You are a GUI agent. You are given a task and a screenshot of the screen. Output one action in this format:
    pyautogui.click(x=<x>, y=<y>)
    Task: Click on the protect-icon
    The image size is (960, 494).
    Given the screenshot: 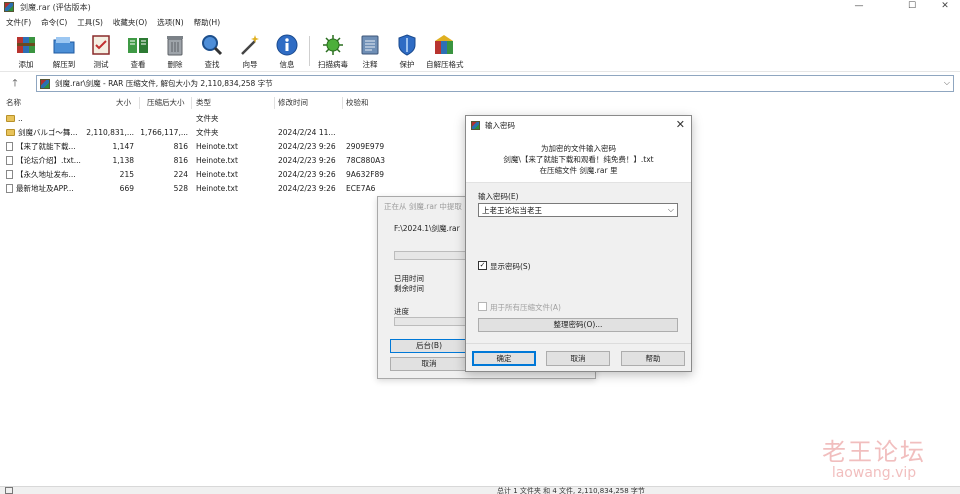 What is the action you would take?
    pyautogui.click(x=407, y=45)
    